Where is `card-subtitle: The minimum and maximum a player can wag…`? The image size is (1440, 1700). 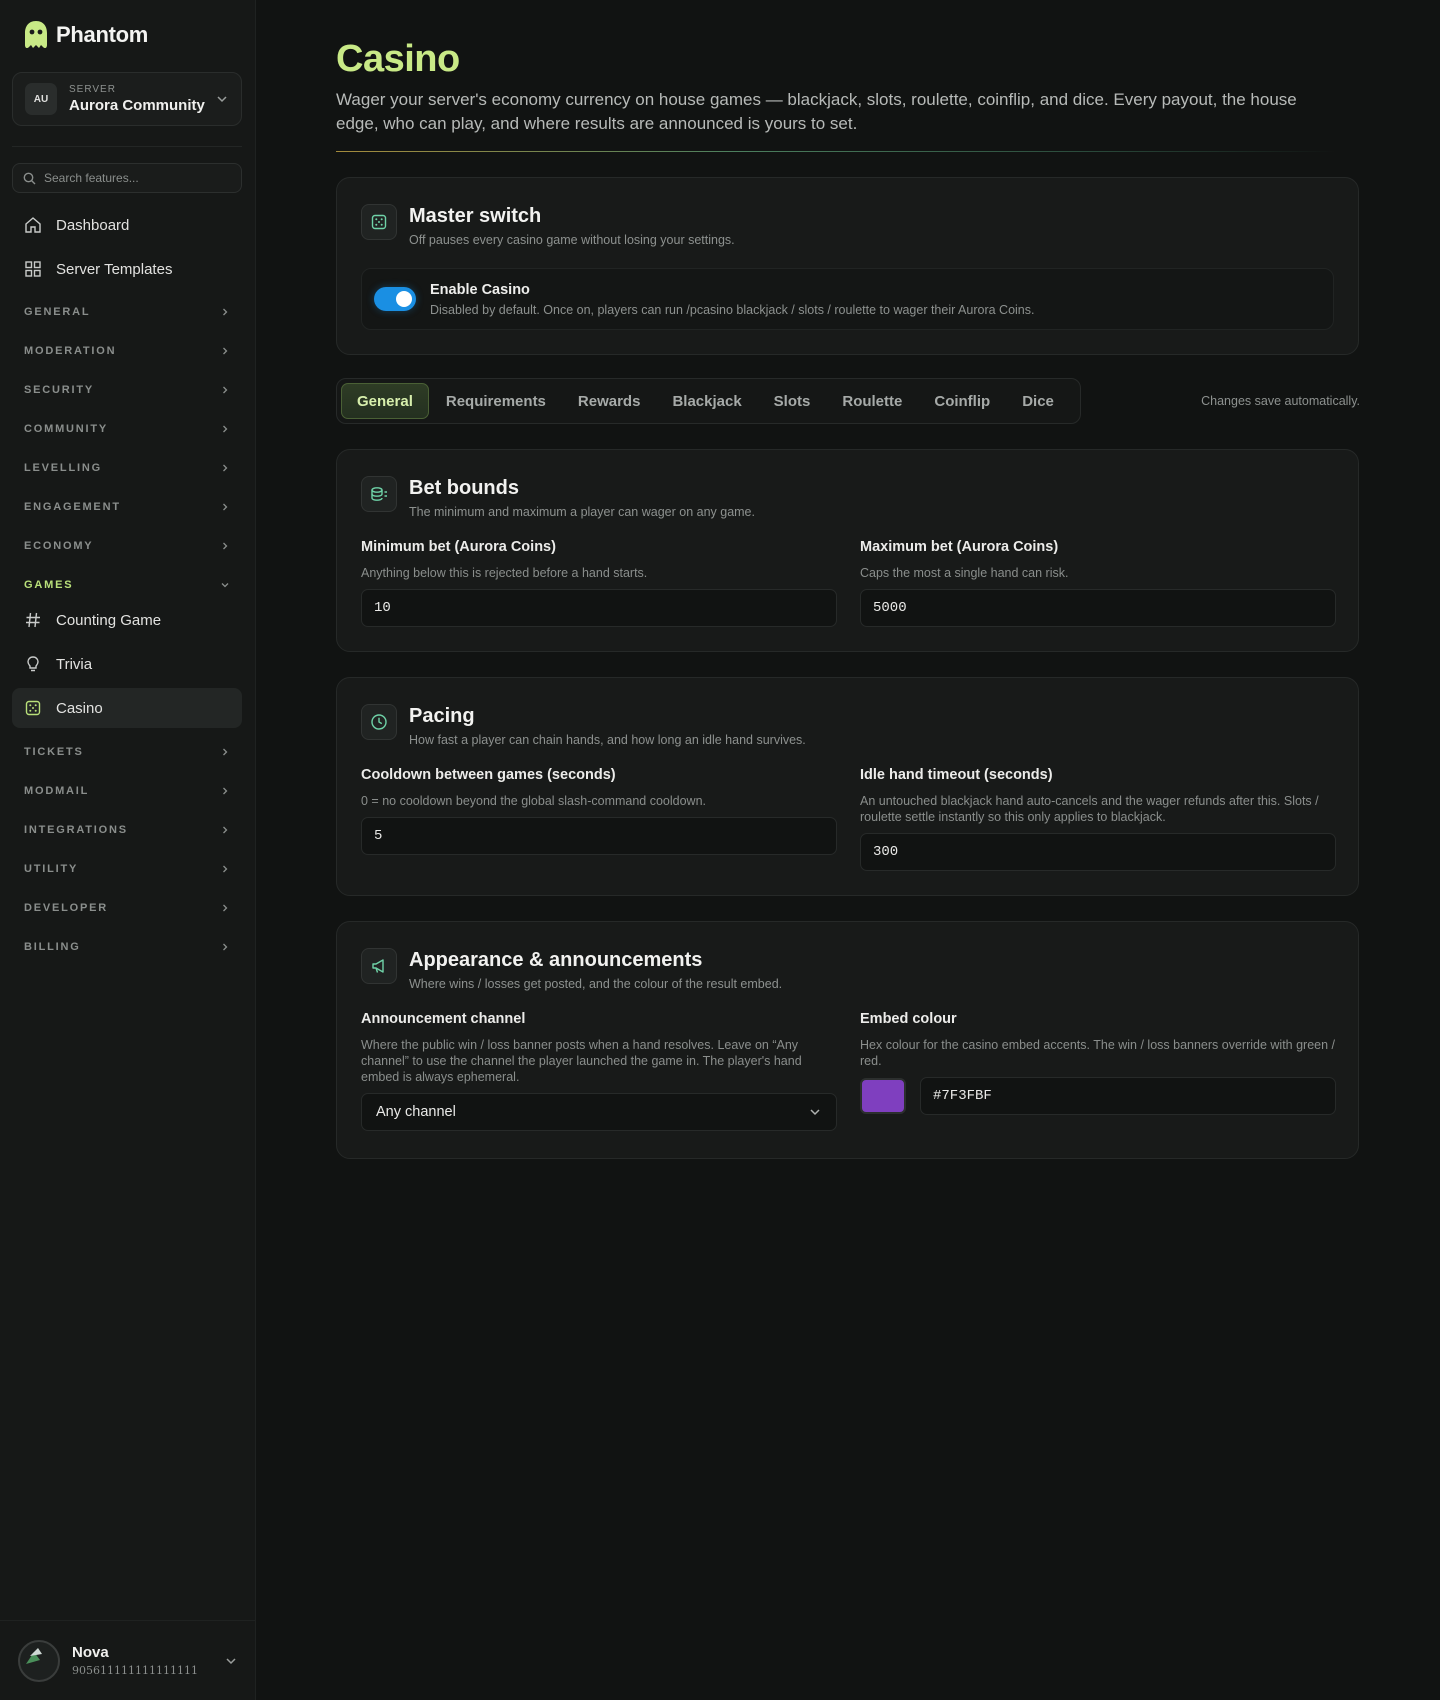
card-subtitle: The minimum and maximum a player can wag… is located at coordinates (582, 512).